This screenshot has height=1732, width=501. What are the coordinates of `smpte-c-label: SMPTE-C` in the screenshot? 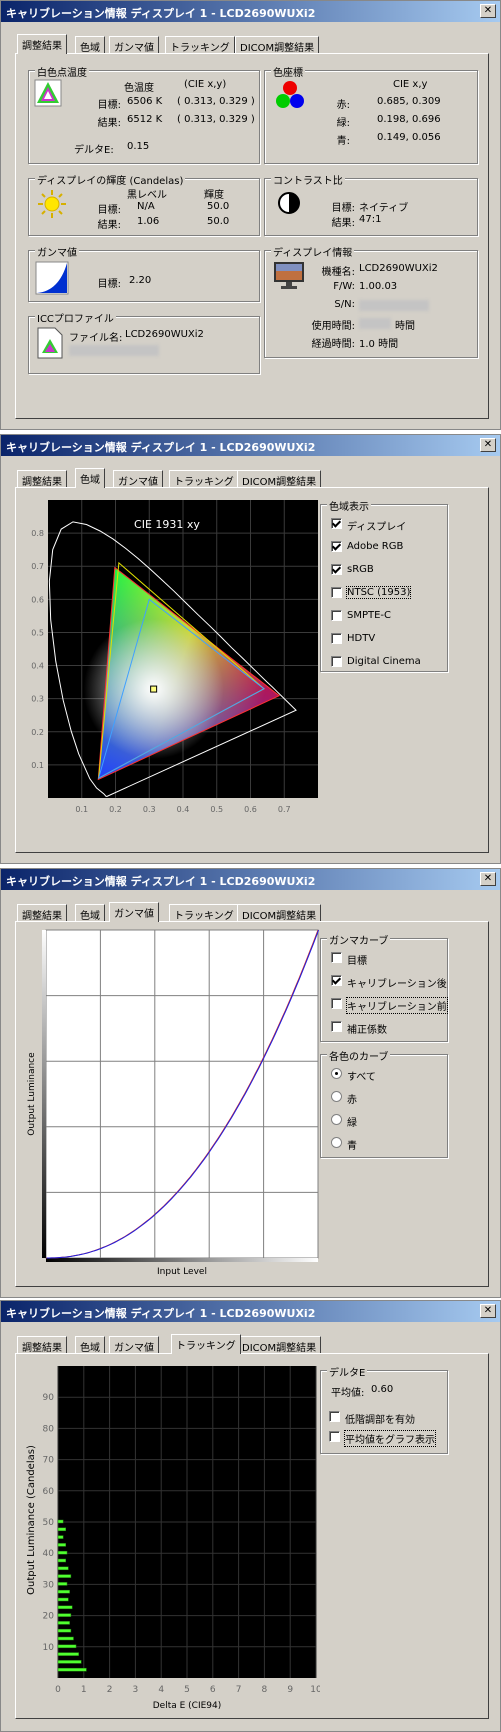 It's located at (369, 615).